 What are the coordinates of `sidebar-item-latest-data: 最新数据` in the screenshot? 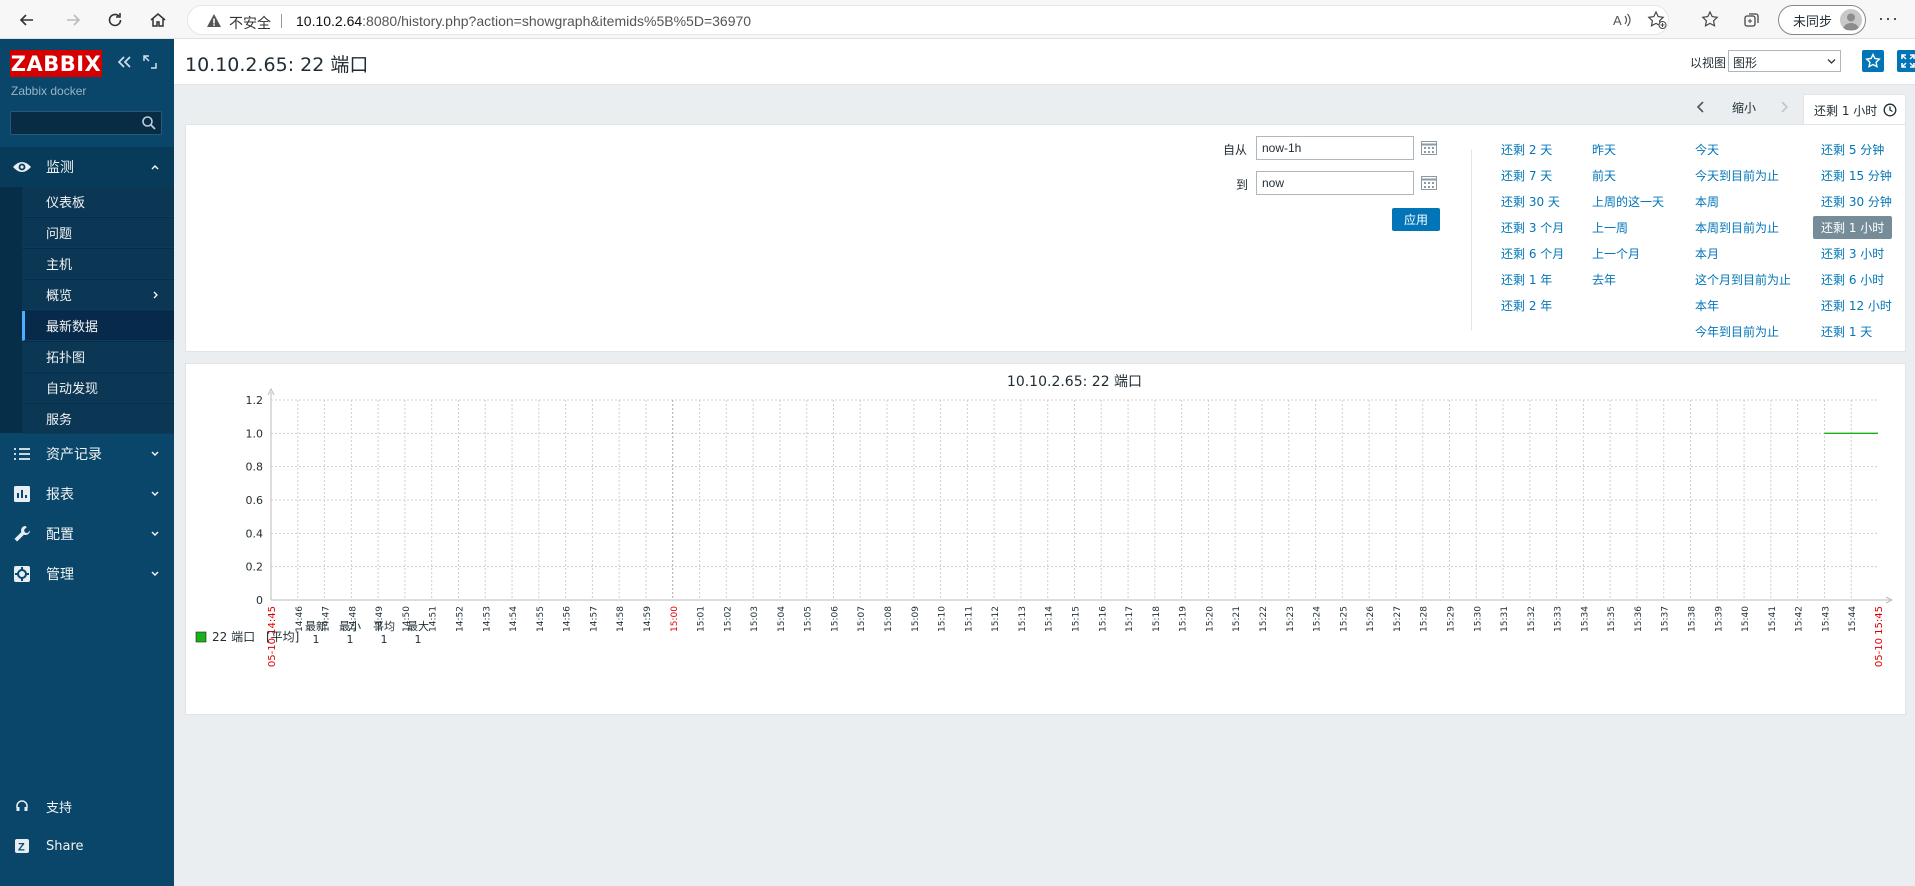 It's located at (98, 326).